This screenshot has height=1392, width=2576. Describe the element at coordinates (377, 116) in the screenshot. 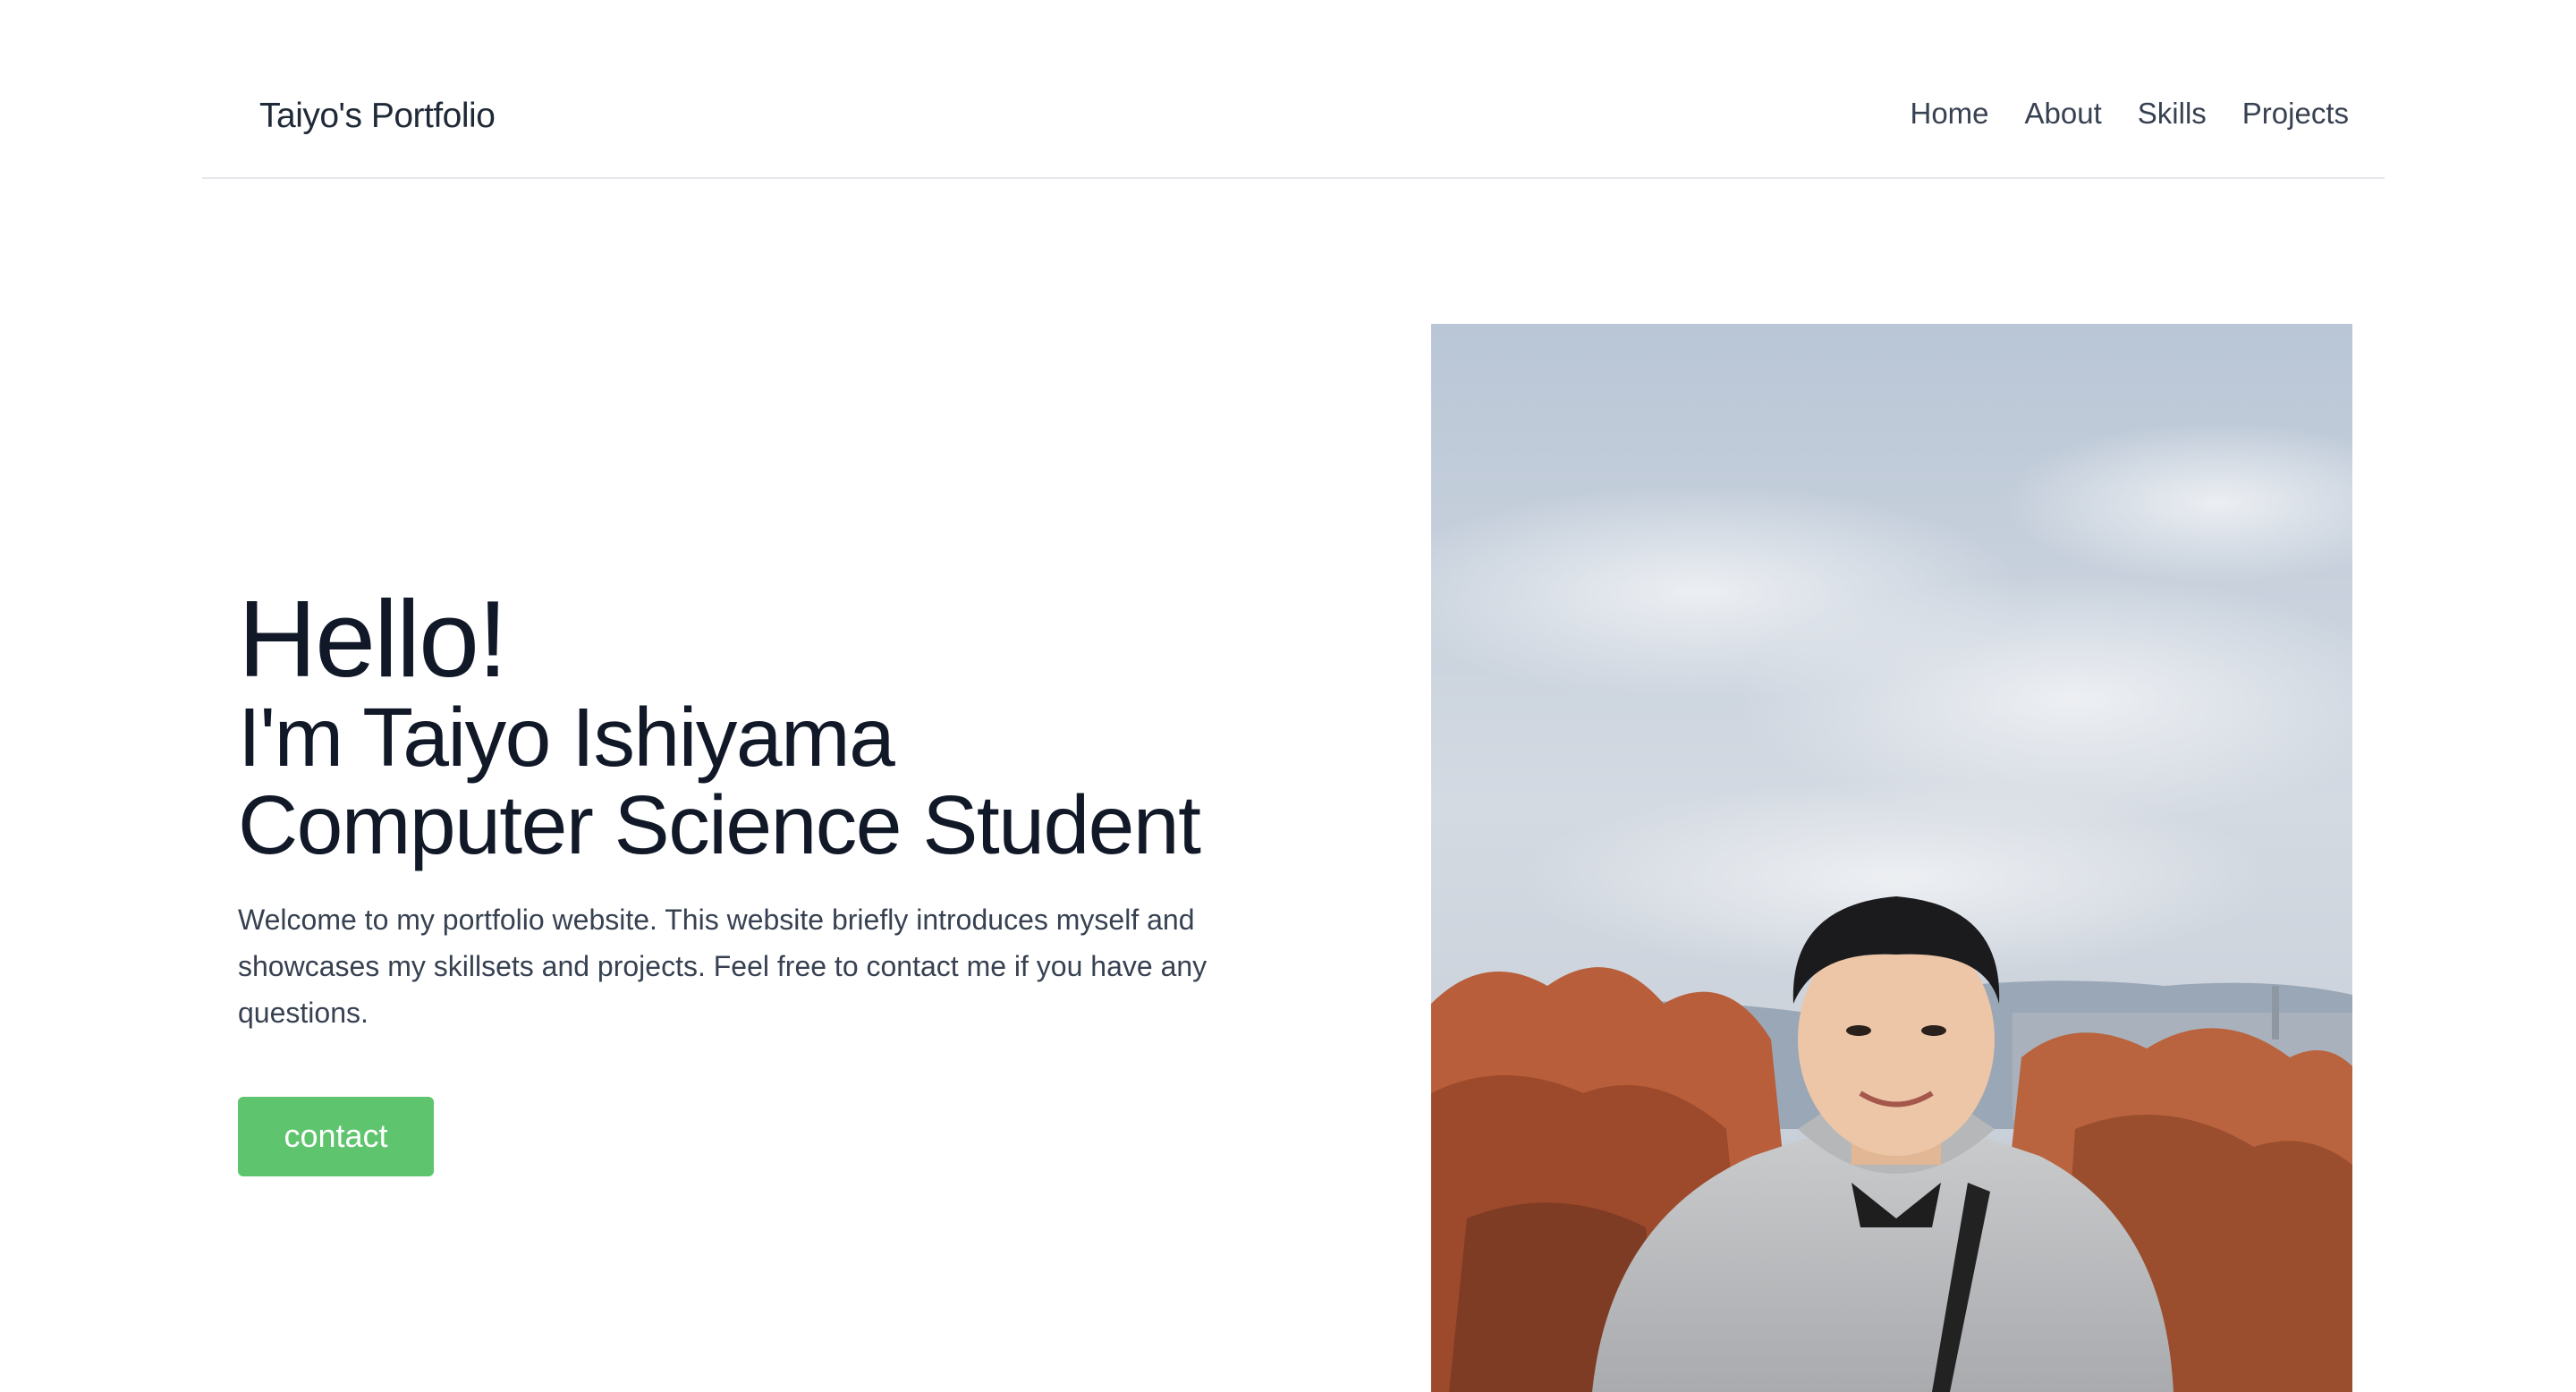

I see `site-brand: Taiyo's Portfolio` at that location.